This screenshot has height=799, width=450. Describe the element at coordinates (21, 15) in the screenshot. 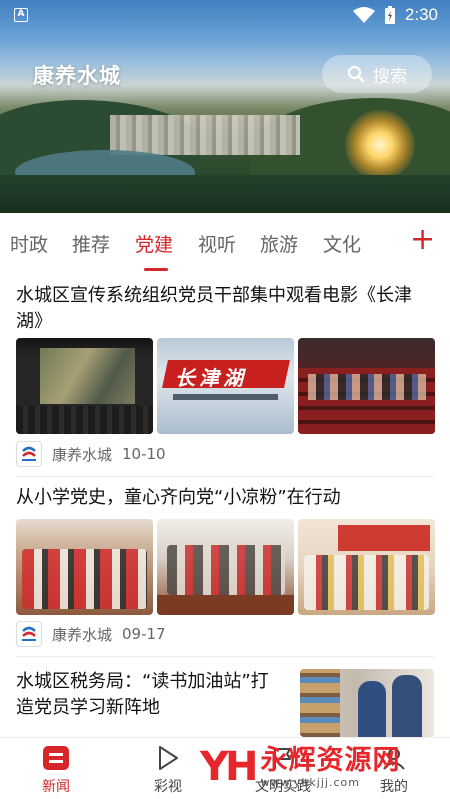

I see `app-notification-icon: A` at that location.